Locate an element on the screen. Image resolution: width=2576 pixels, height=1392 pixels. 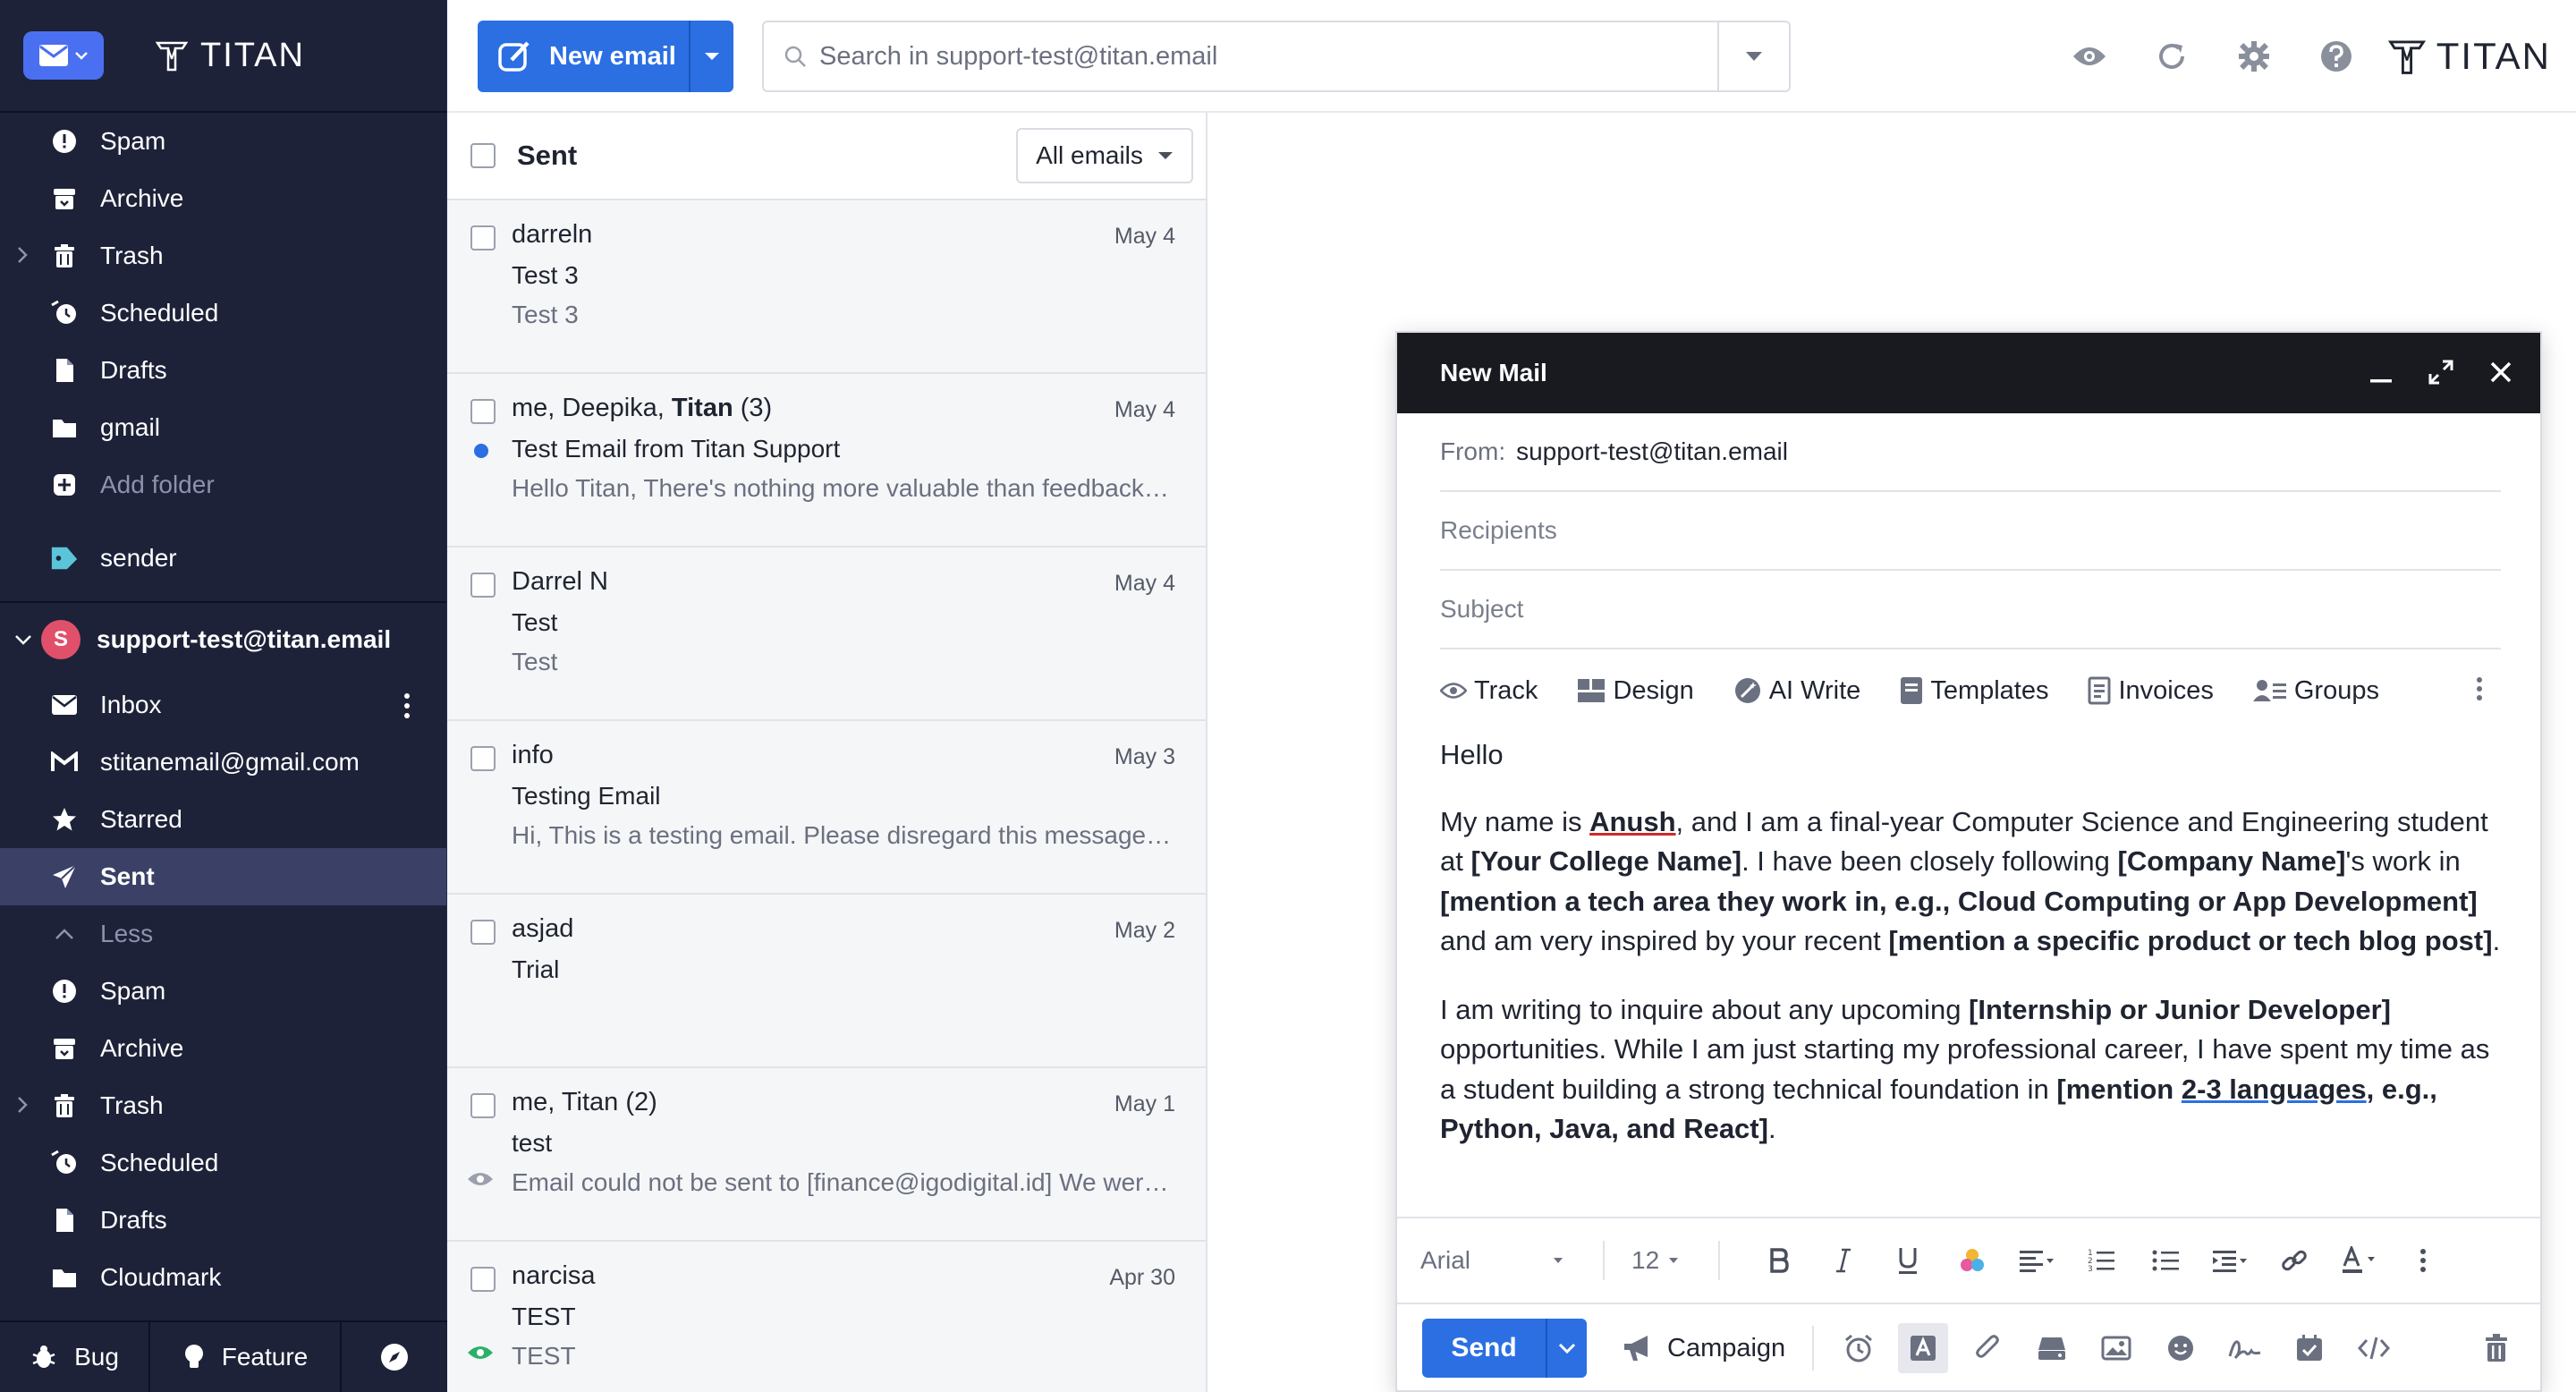
align-button is located at coordinates (2036, 1260).